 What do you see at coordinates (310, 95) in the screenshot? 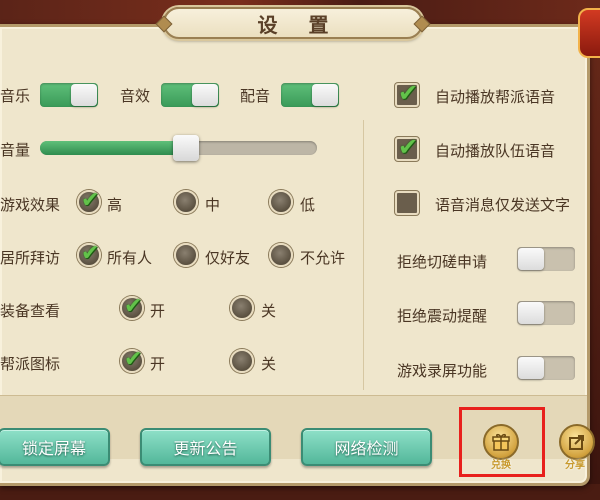
I see `voice-toggle` at bounding box center [310, 95].